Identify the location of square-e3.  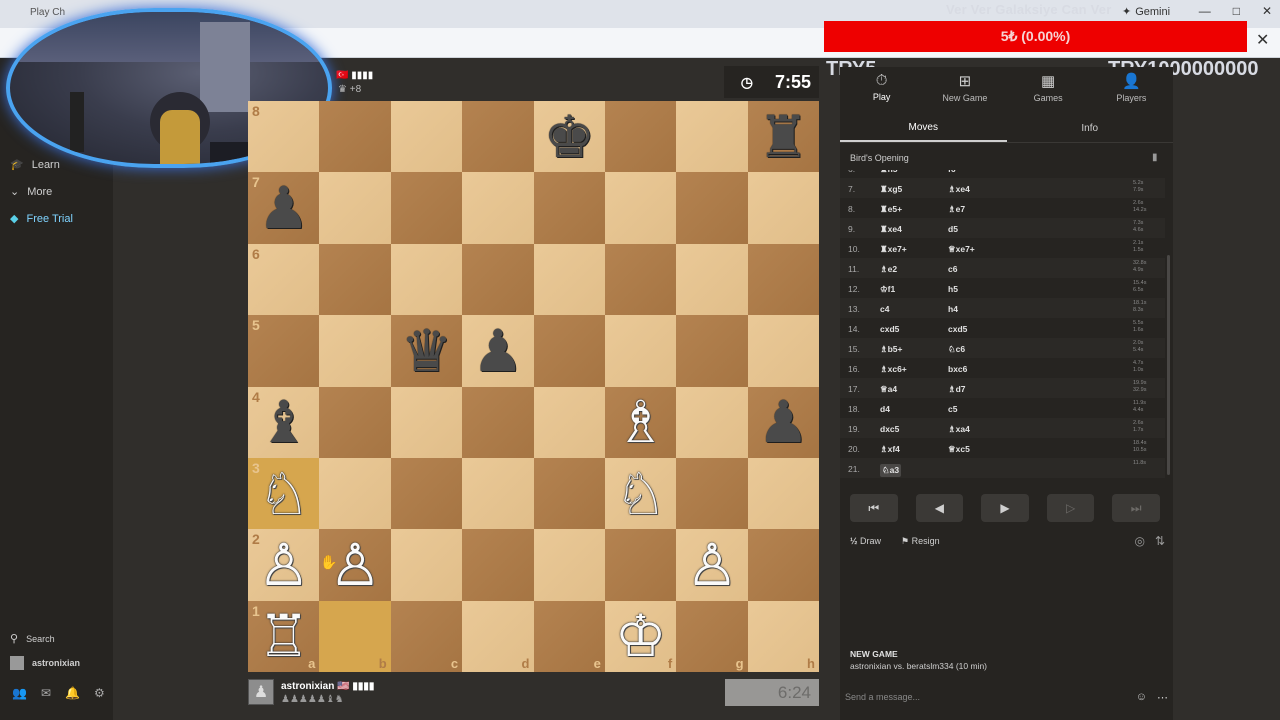
(569, 493).